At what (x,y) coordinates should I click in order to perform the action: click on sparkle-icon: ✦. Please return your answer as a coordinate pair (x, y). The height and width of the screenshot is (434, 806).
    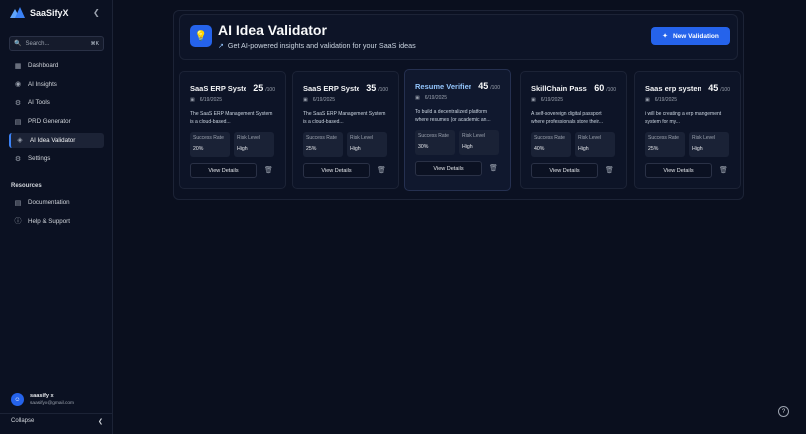
    Looking at the image, I should click on (665, 36).